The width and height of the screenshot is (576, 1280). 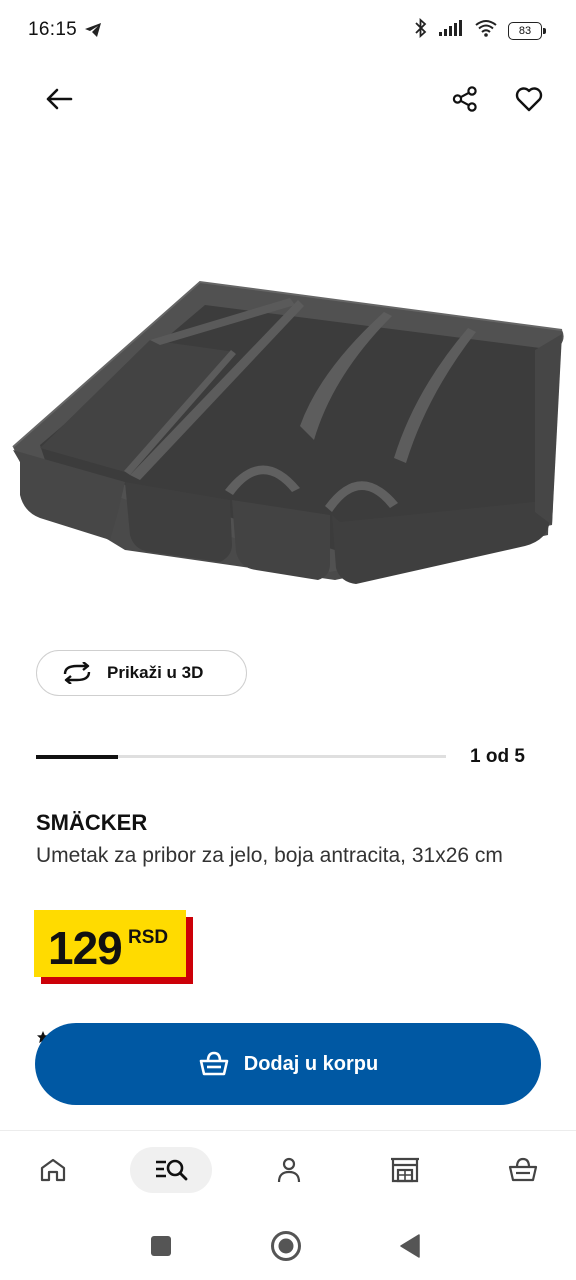 What do you see at coordinates (497, 756) in the screenshot?
I see `gallery-position-label: 1 od 5` at bounding box center [497, 756].